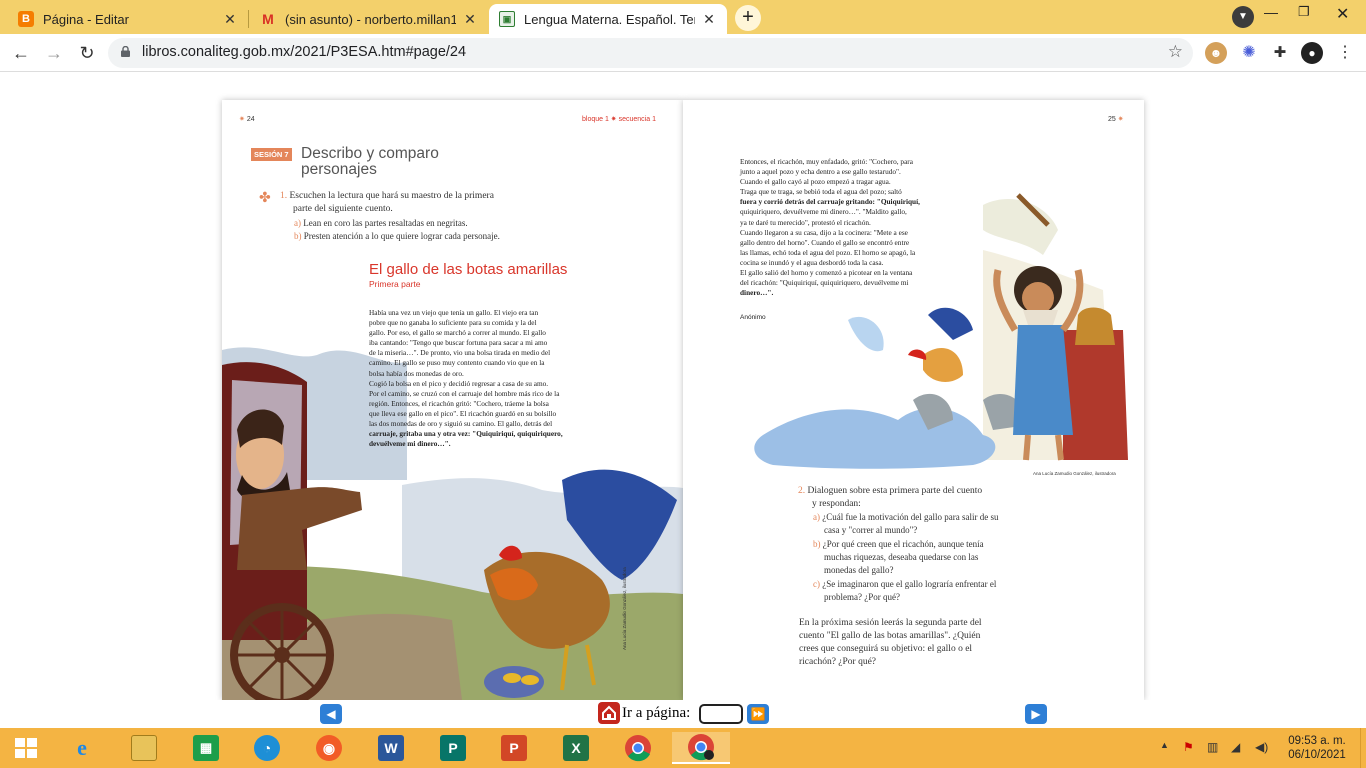 The width and height of the screenshot is (1366, 768). What do you see at coordinates (619, 119) in the screenshot?
I see `page-header-block: bloque 1 ✷ secuencia 1` at bounding box center [619, 119].